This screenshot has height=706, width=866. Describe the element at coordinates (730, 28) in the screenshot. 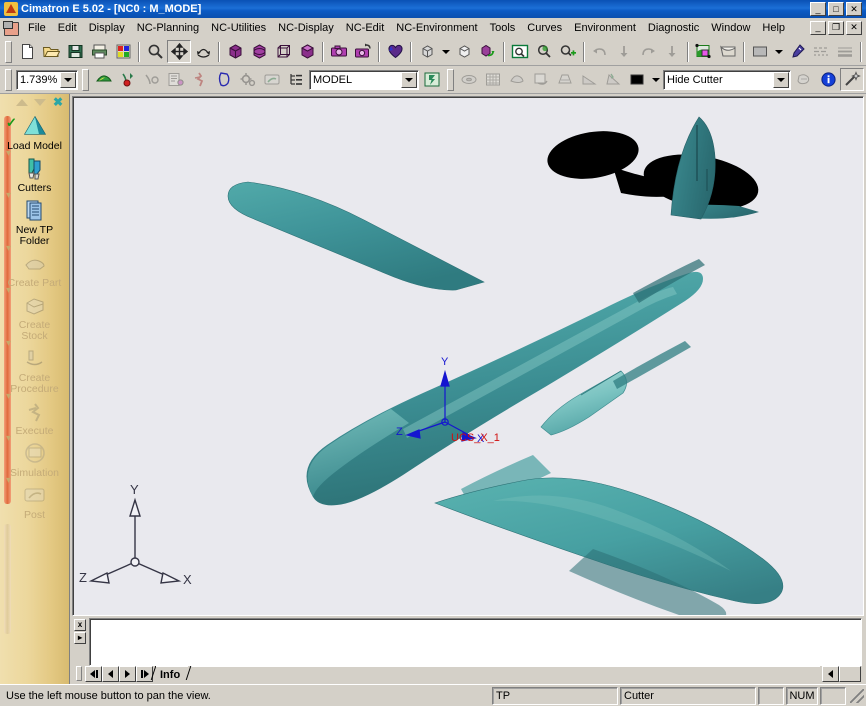

I see `menu-window: Window` at that location.